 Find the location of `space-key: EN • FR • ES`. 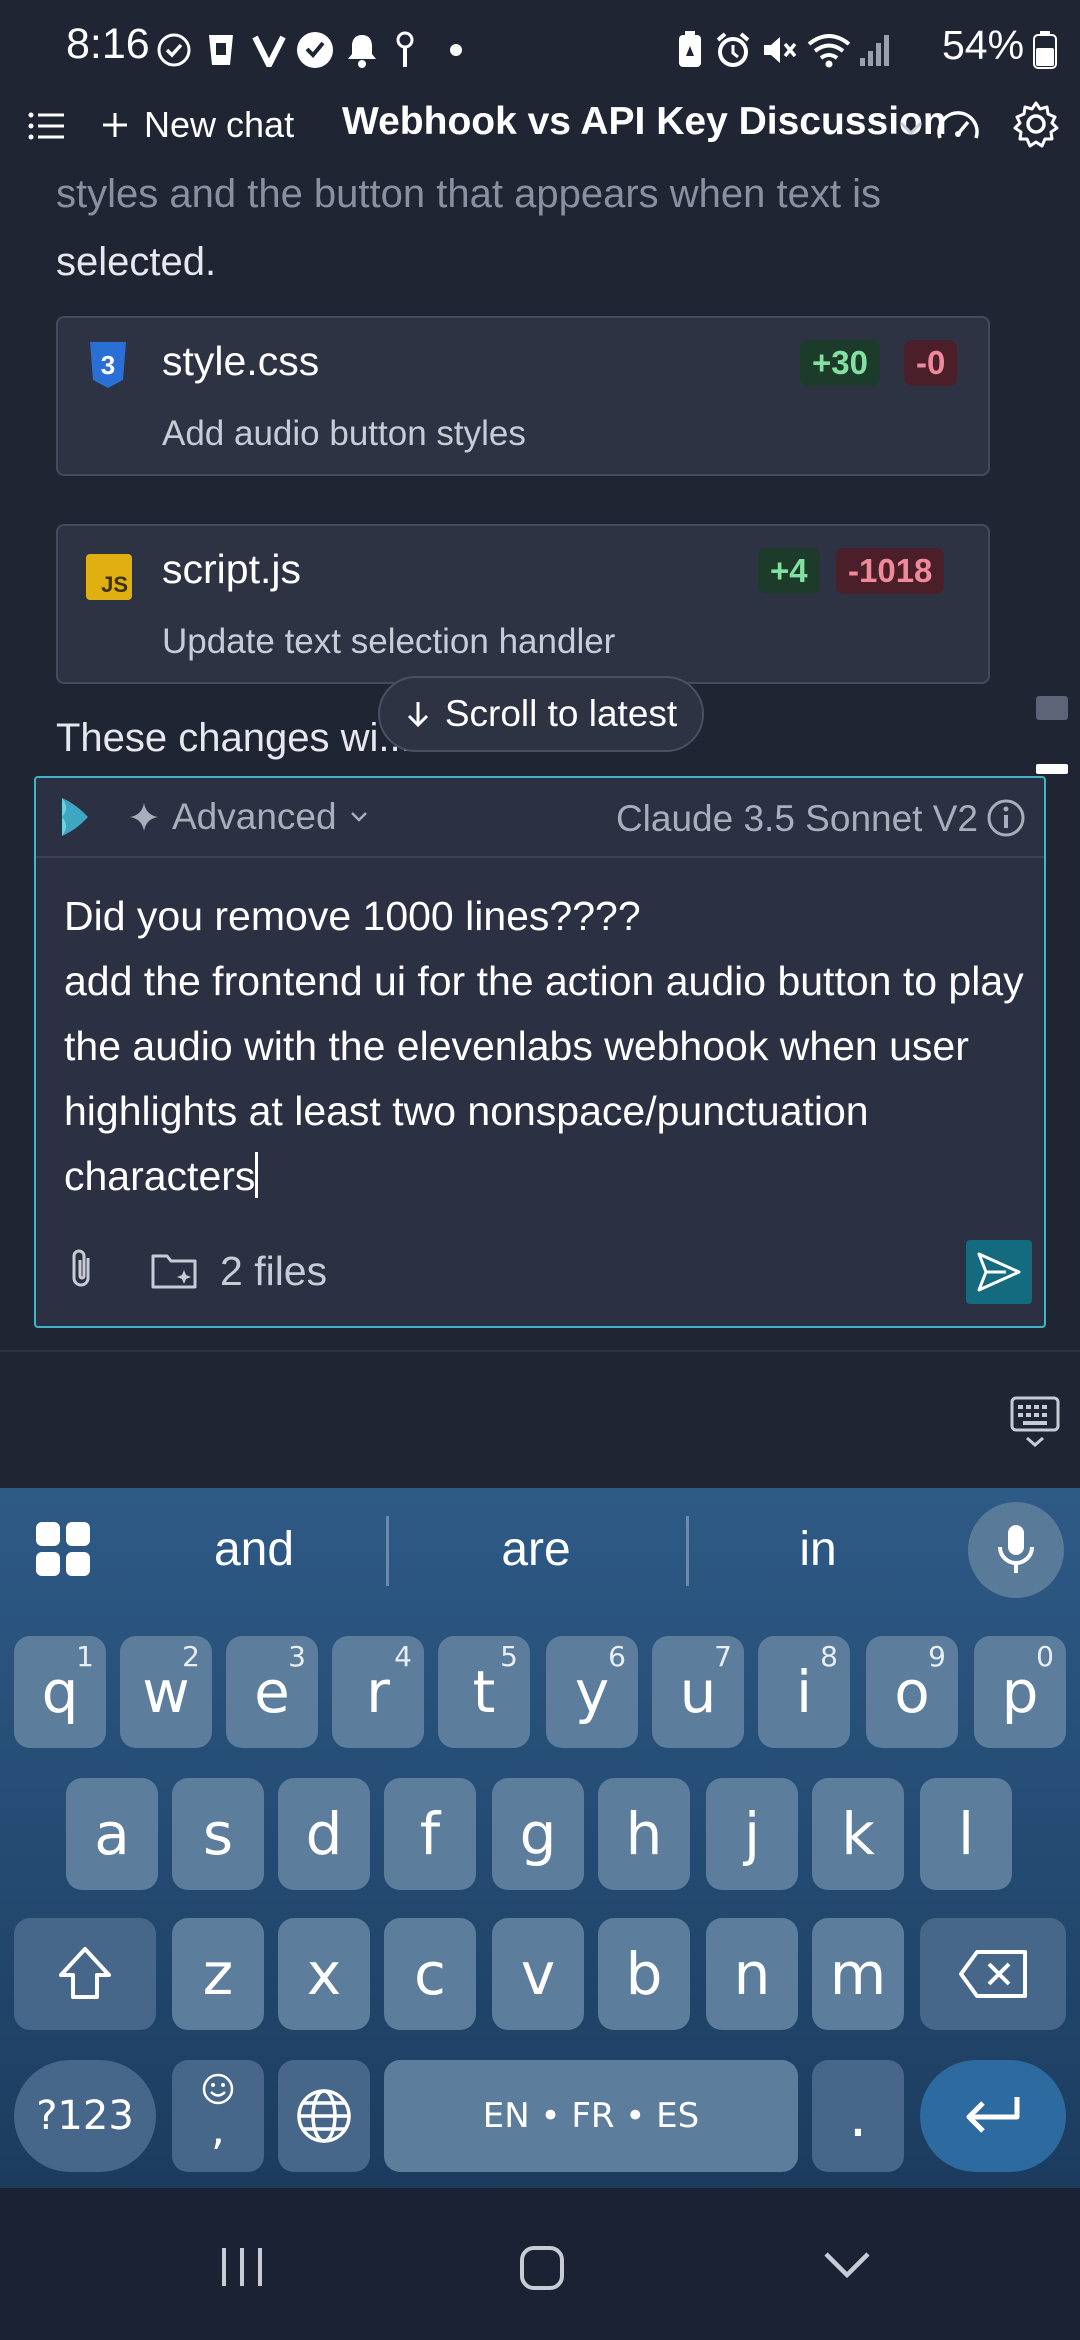

space-key: EN • FR • ES is located at coordinates (591, 2116).